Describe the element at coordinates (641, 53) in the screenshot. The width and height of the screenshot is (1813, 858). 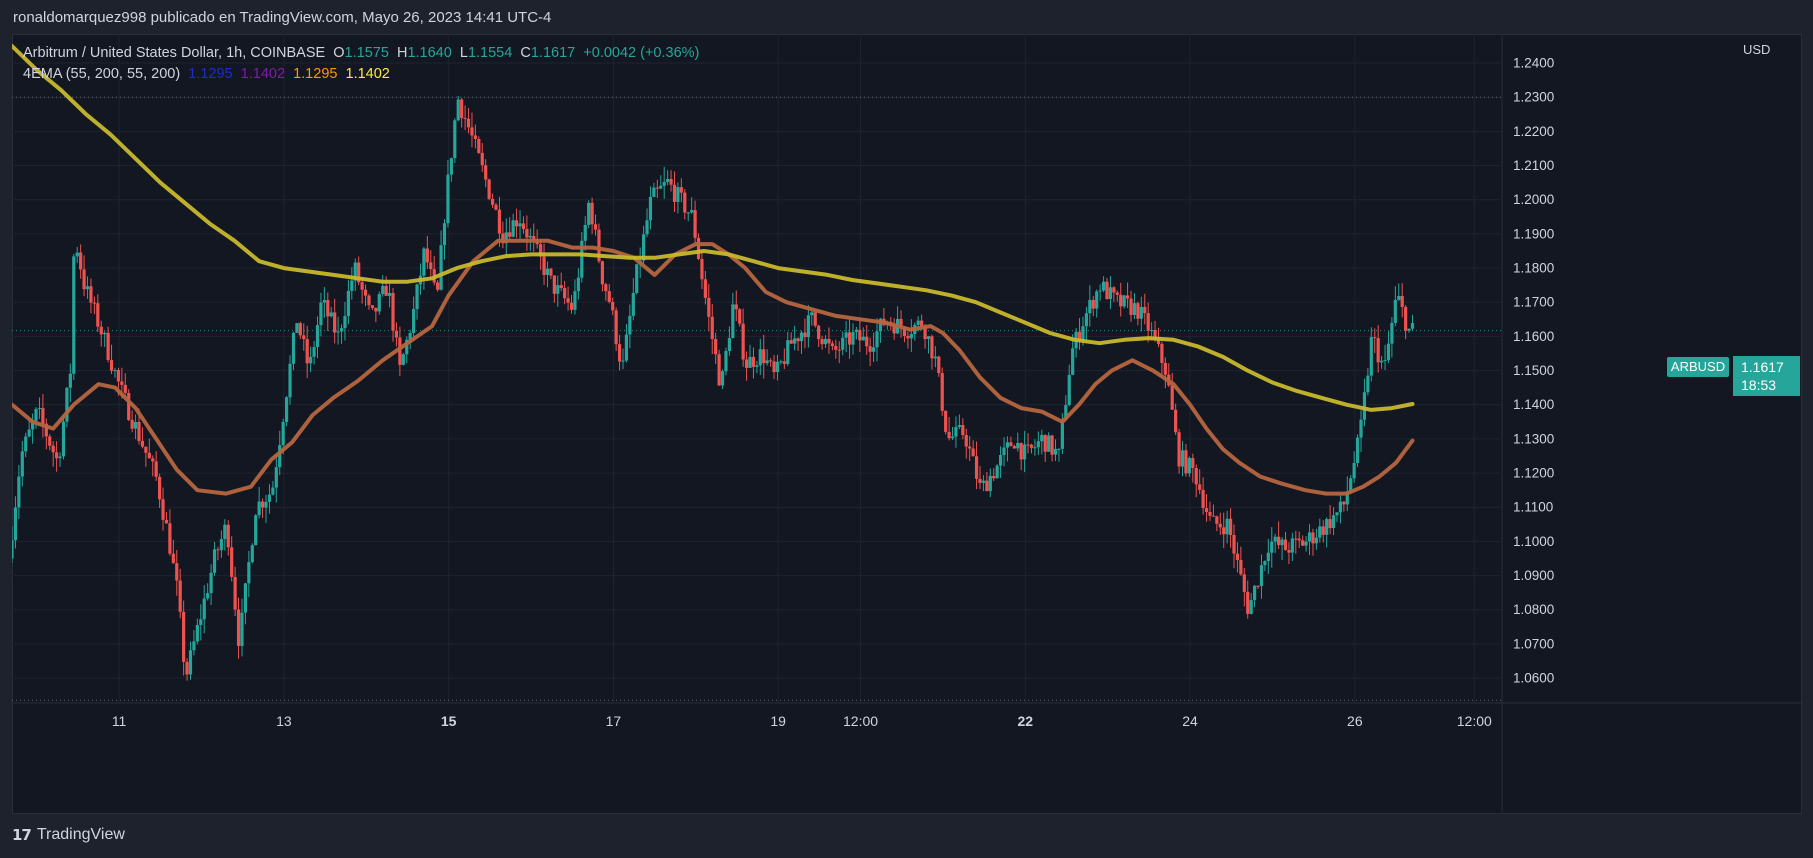
I see `change-value: +0.0042 (+0.36%)` at that location.